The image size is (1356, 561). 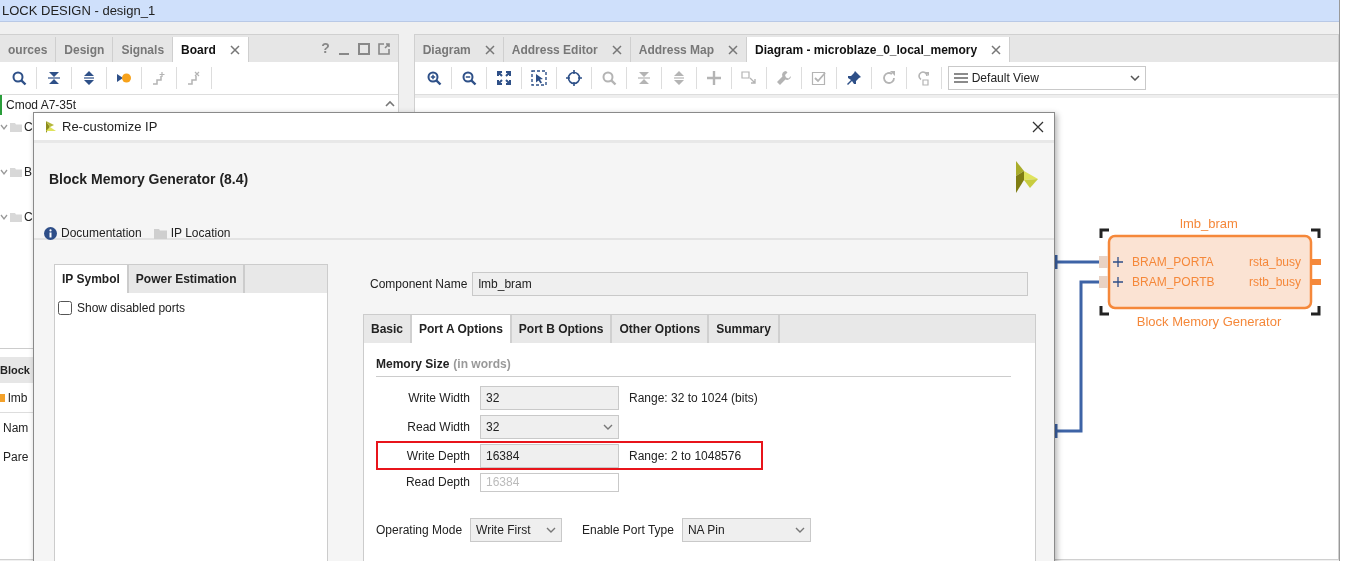 I want to click on tree-item: Cmod A7-35t, so click(x=41, y=105).